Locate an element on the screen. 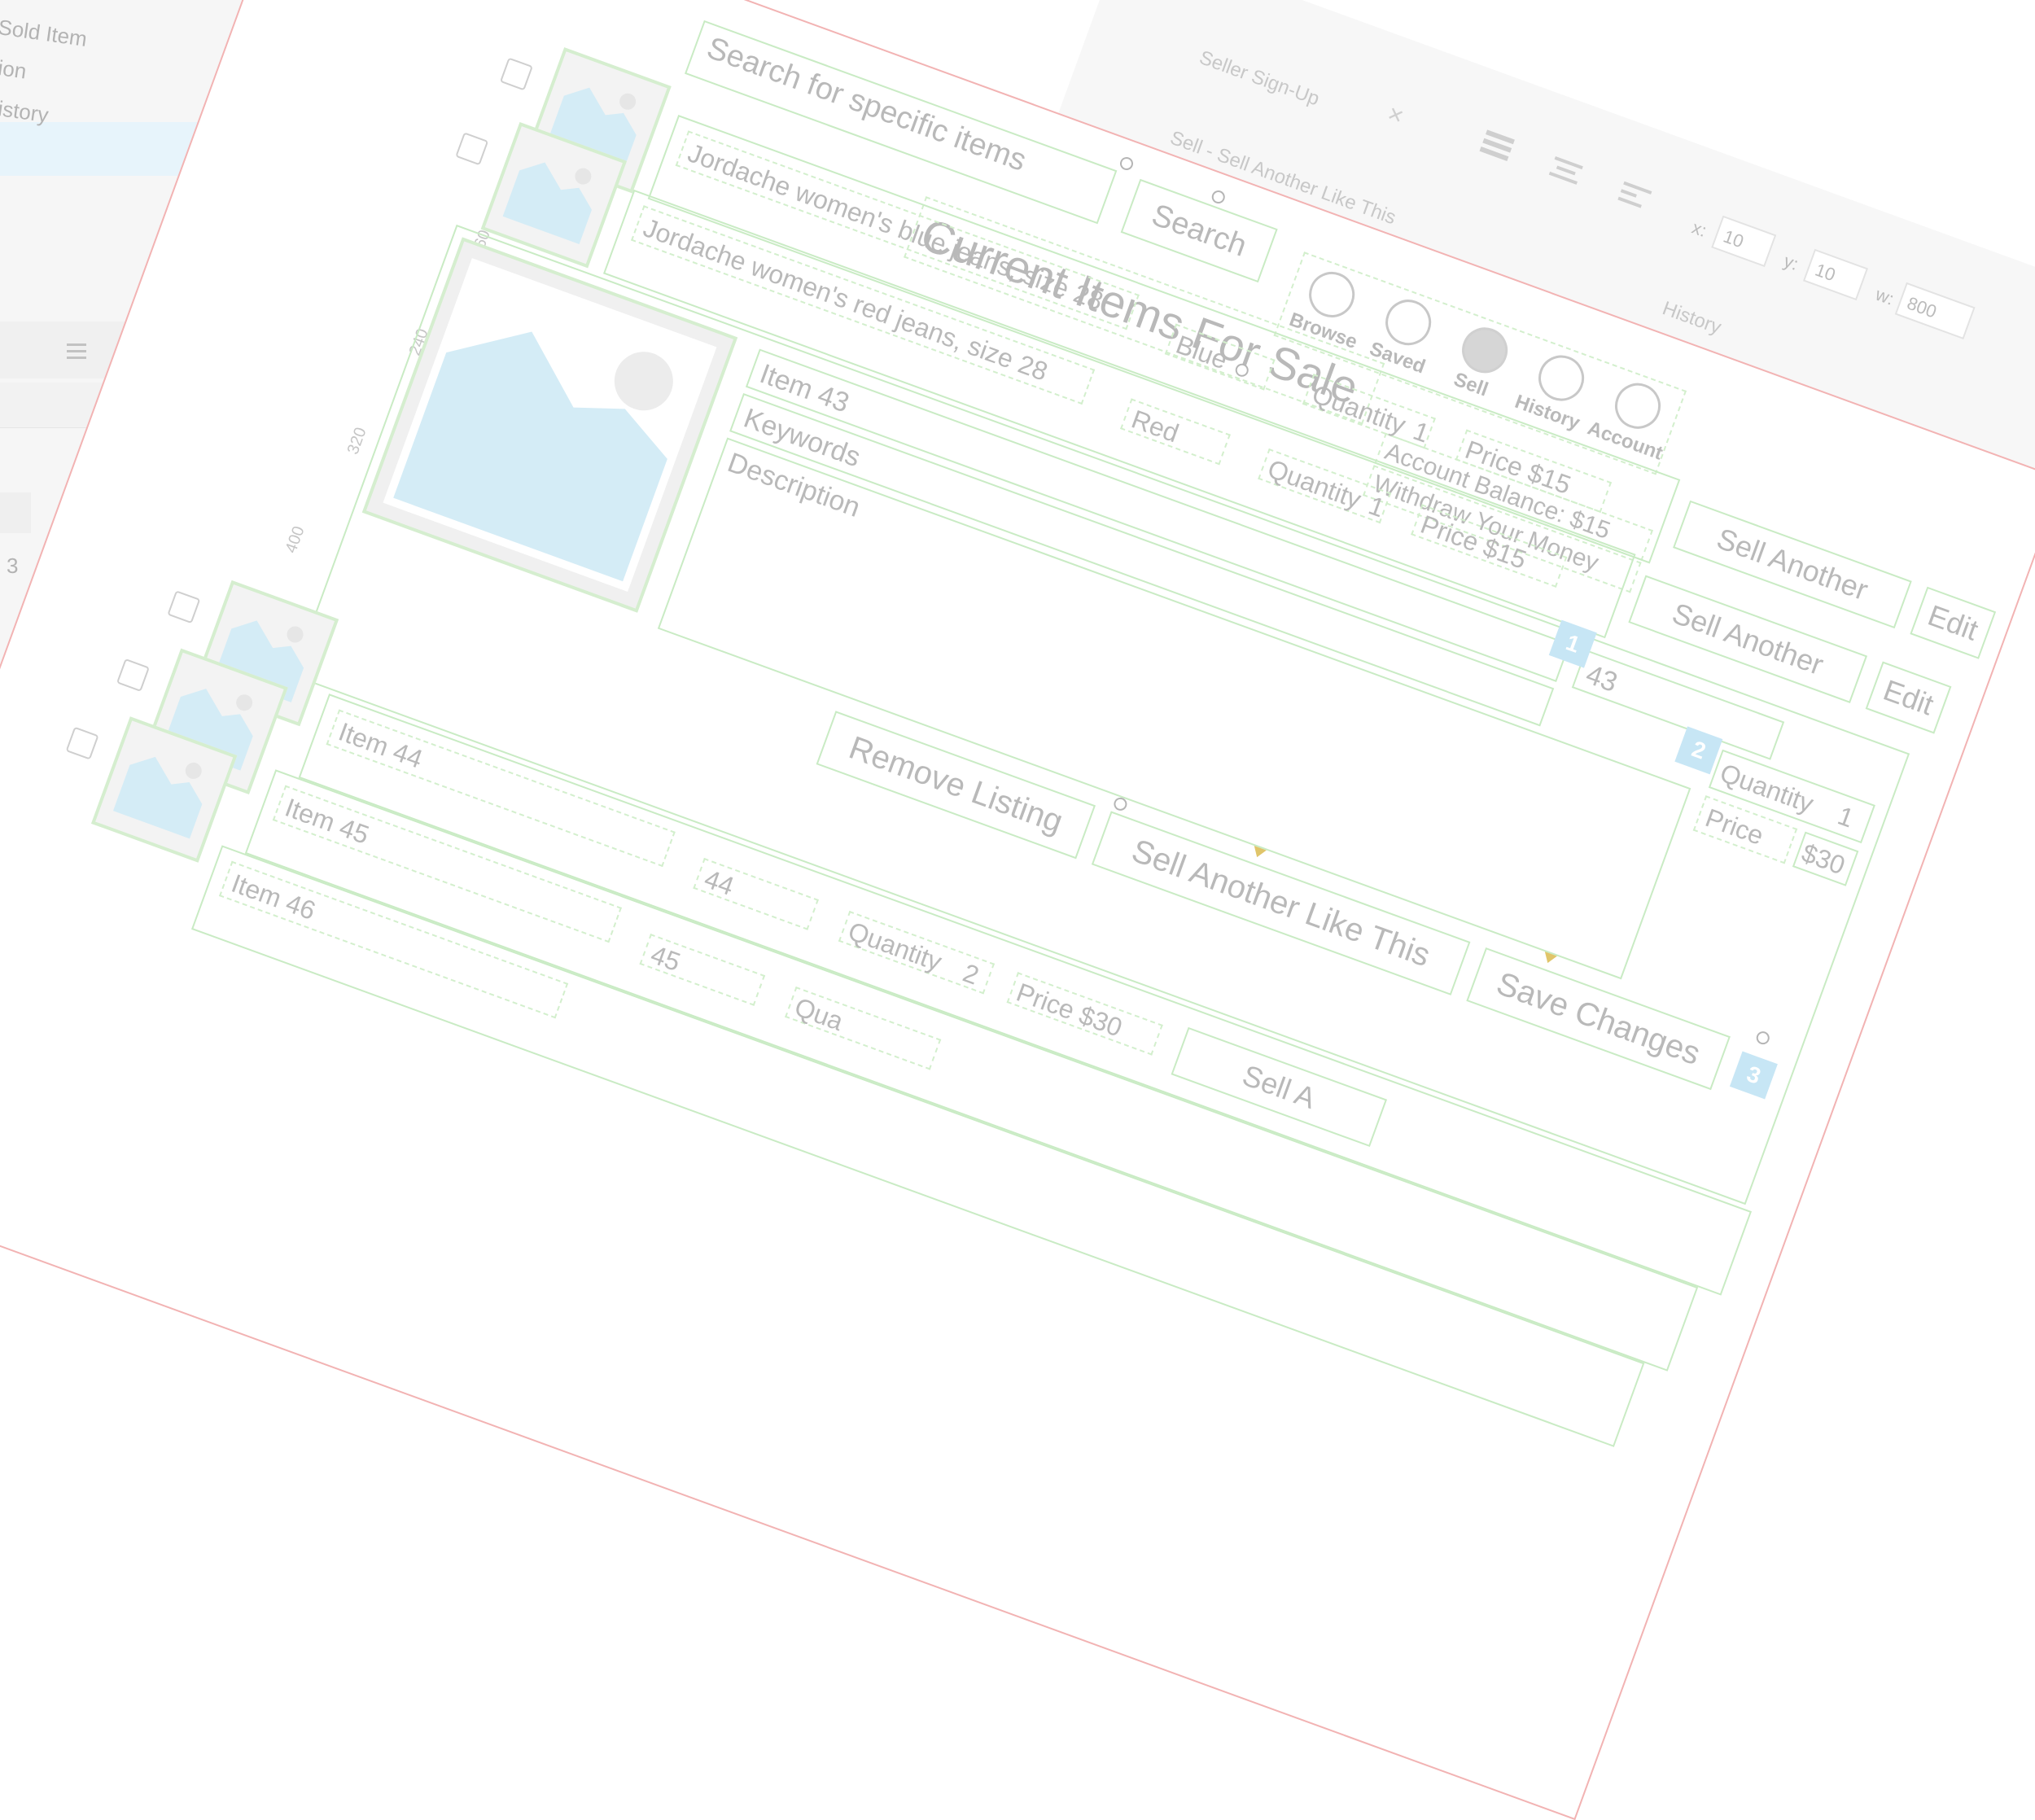 This screenshot has height=1820, width=2035. item-id: 44 is located at coordinates (719, 883).